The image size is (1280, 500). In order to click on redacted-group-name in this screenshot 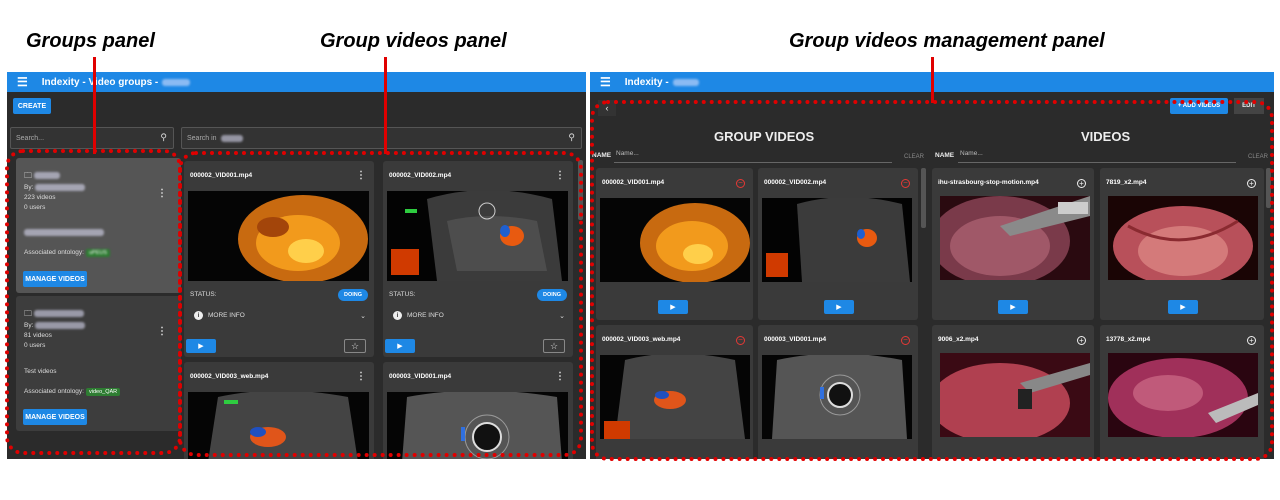, I will do `click(685, 82)`.